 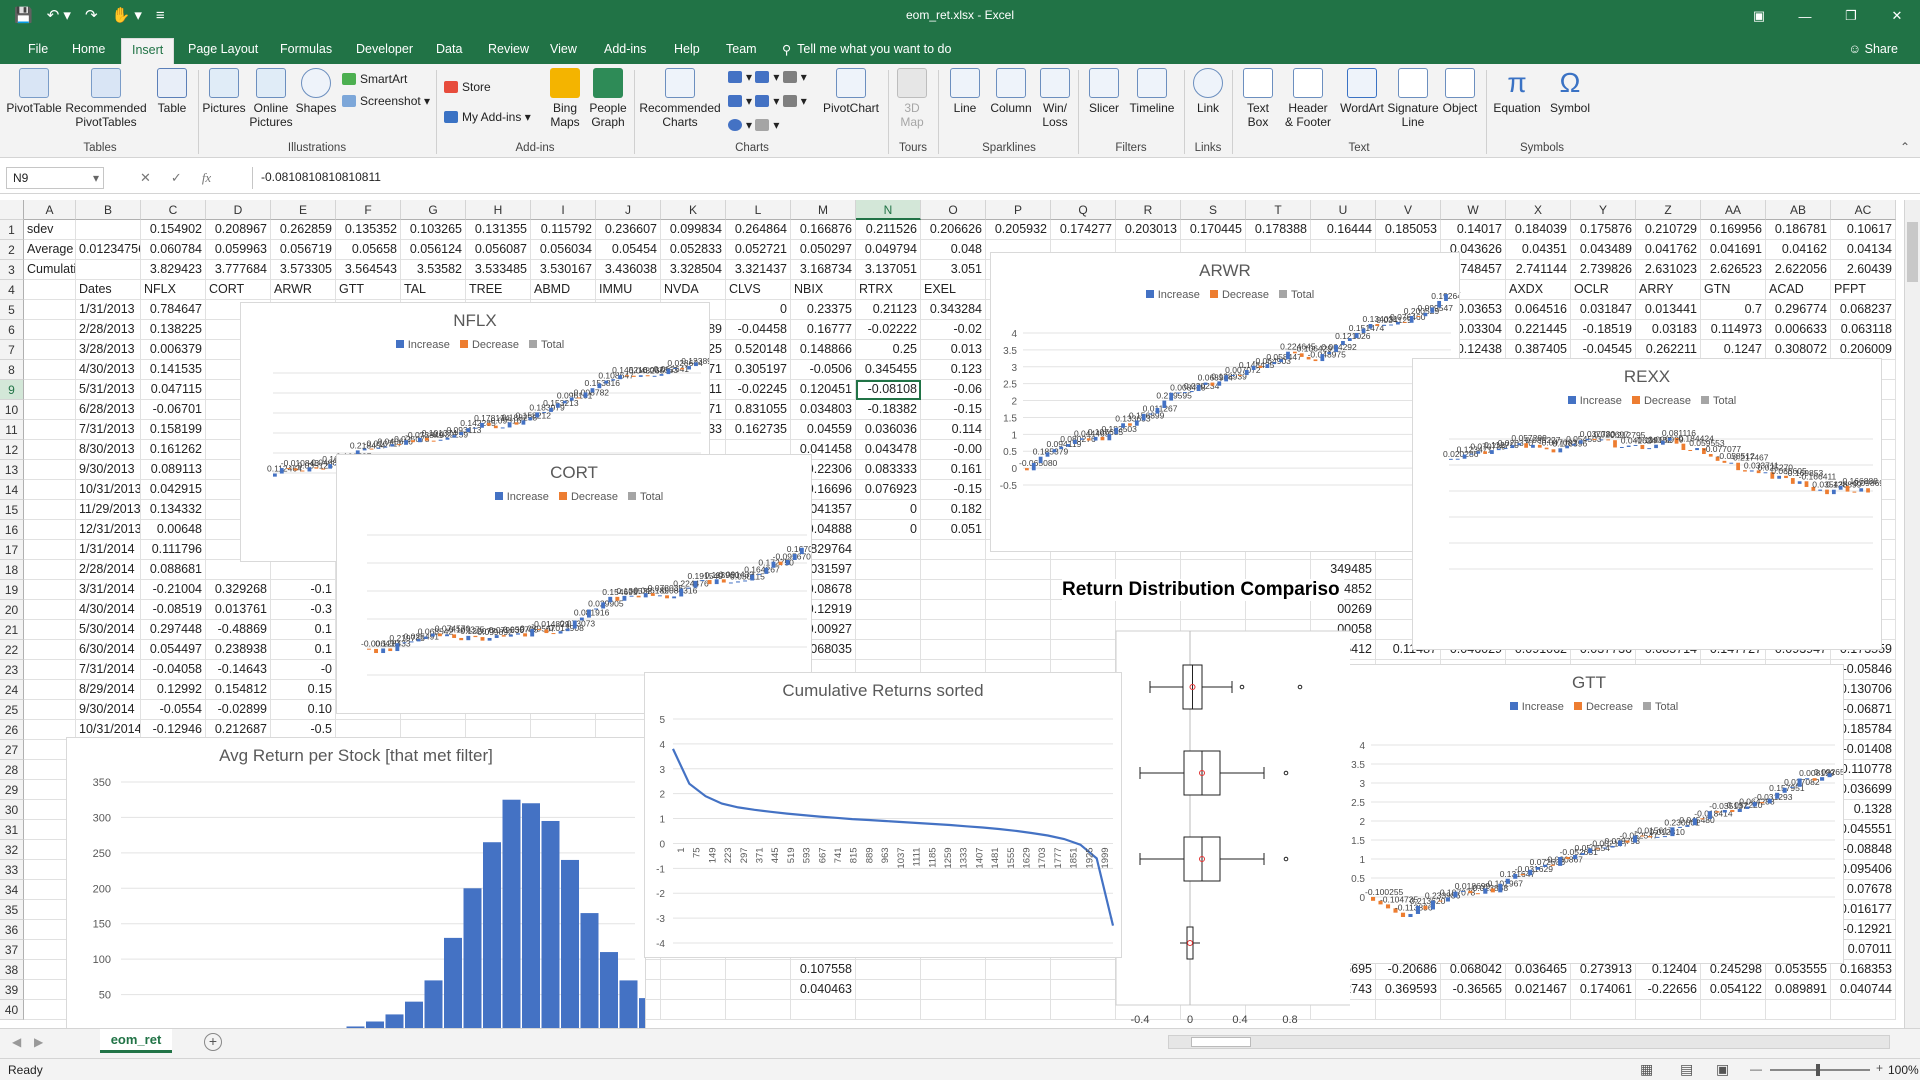 I want to click on cell-l9: -0.02245, so click(x=758, y=390).